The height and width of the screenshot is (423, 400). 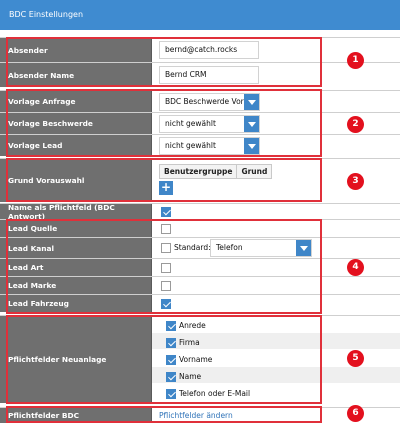 I want to click on lead-kanal-checkbox, so click(x=166, y=248).